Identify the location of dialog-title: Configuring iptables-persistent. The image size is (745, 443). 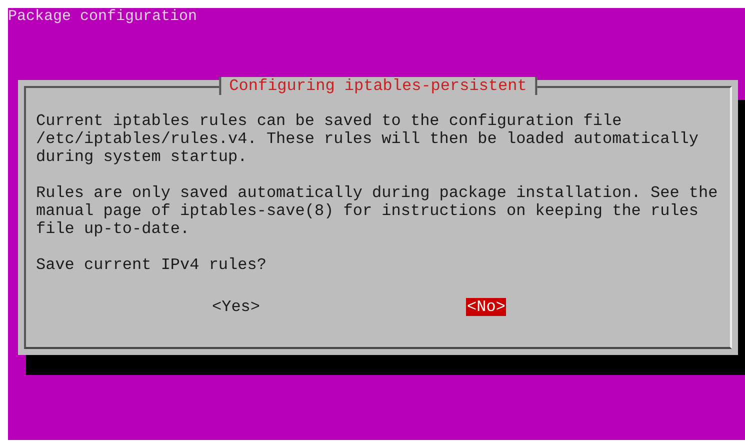
(378, 86).